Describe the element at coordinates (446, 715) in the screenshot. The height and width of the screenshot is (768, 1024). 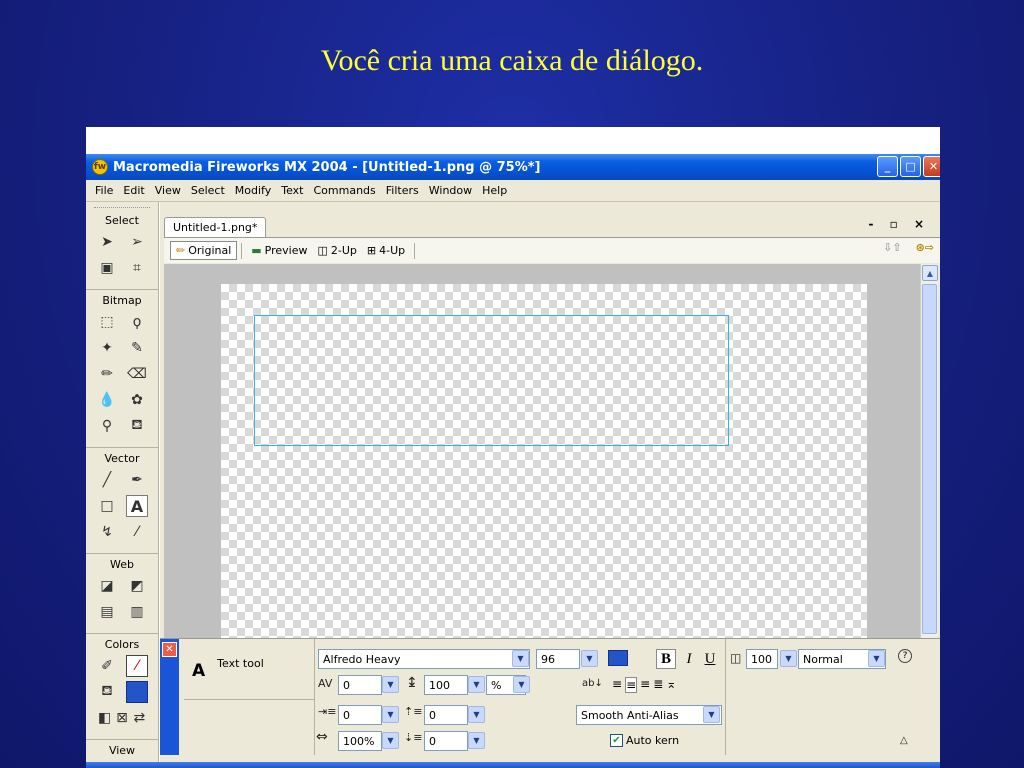
I see `space-before-input: 0` at that location.